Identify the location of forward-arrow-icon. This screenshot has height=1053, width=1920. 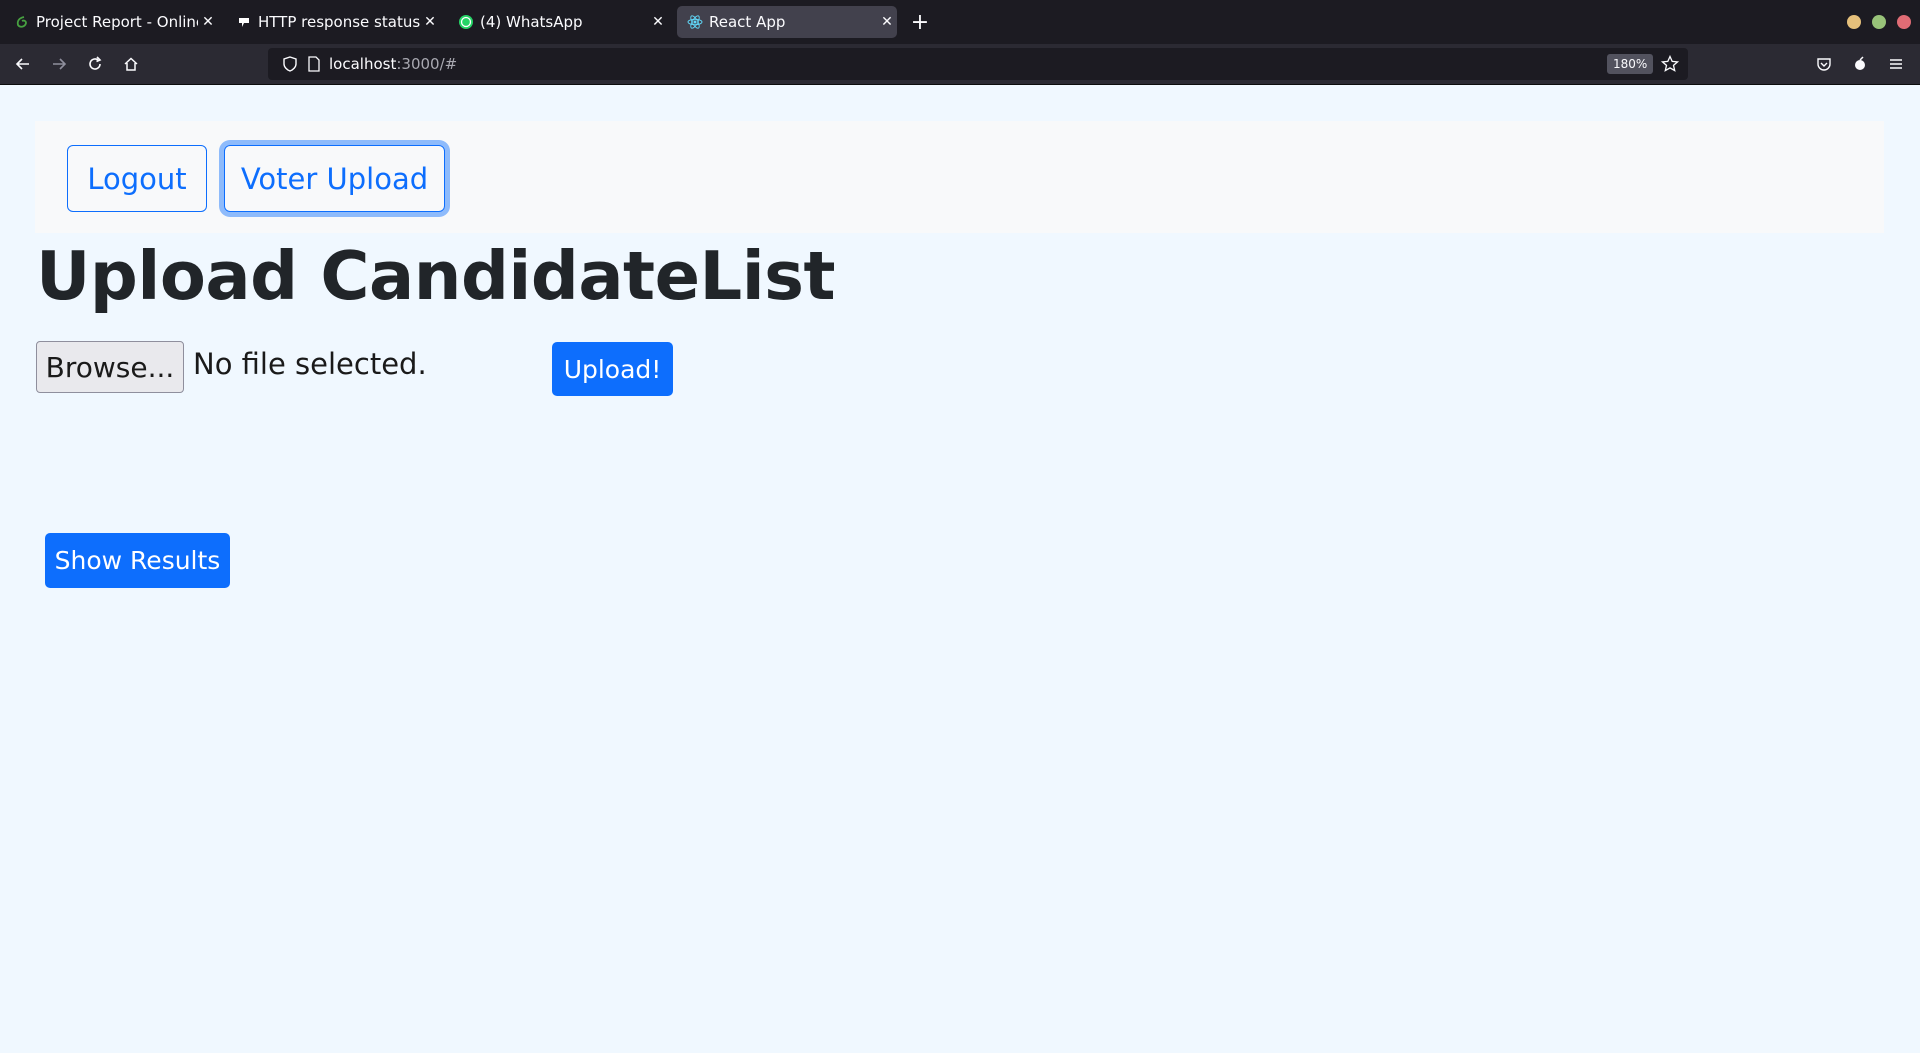
(59, 64).